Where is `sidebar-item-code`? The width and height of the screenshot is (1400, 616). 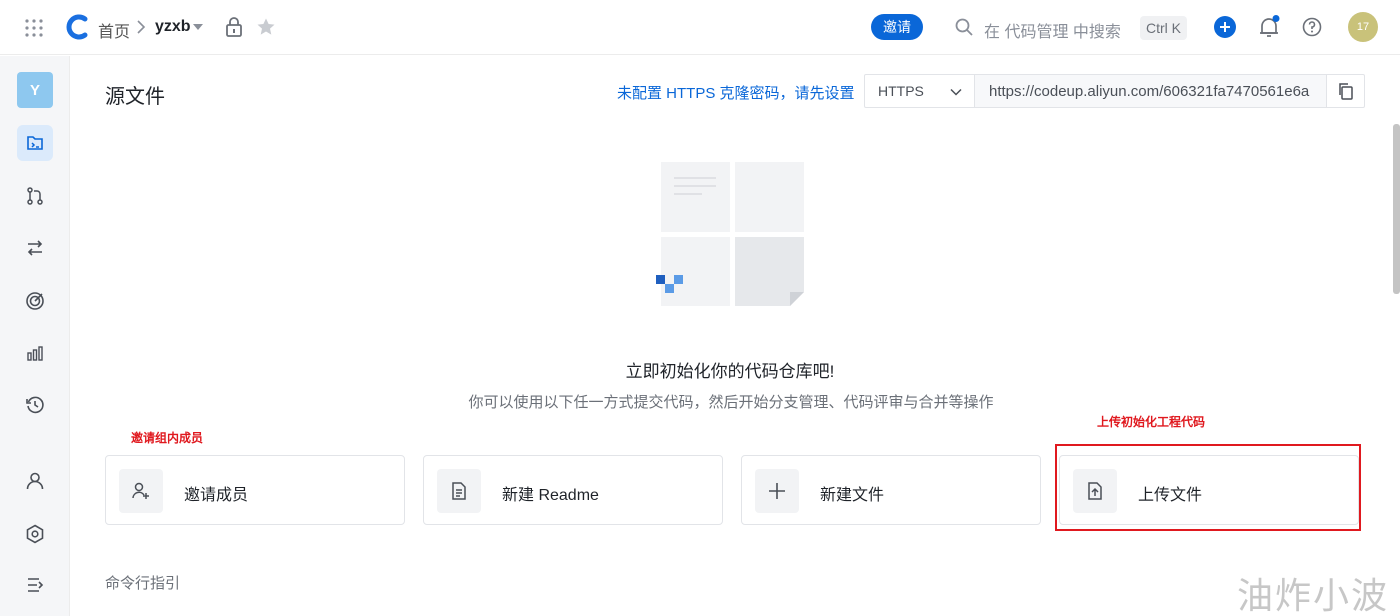
sidebar-item-code is located at coordinates (35, 143).